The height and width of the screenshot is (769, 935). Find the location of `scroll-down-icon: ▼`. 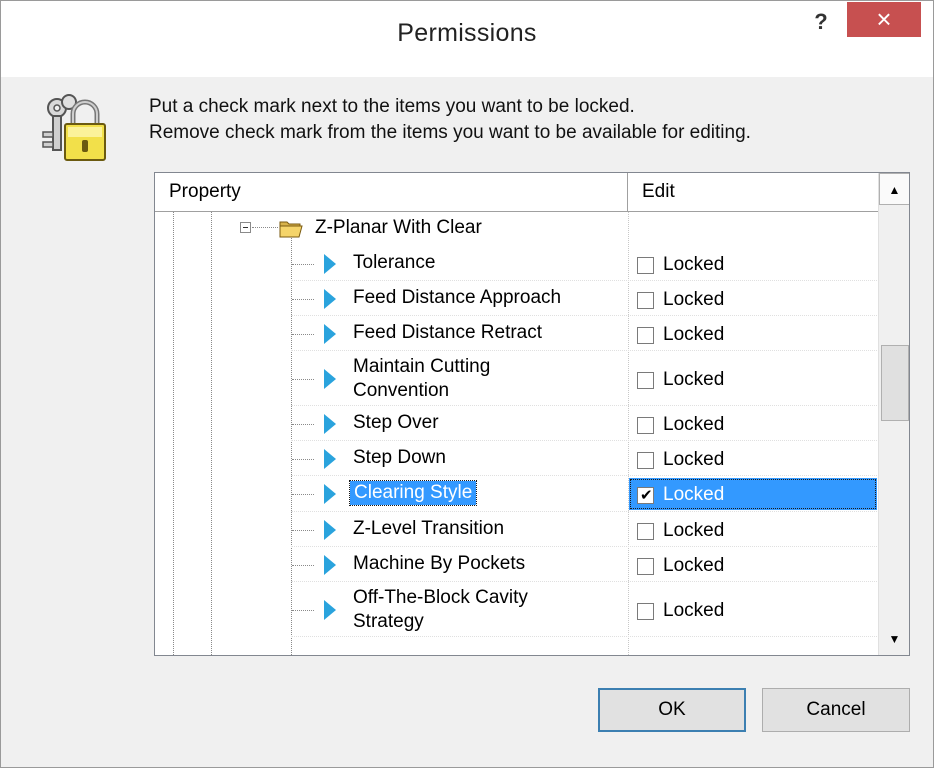

scroll-down-icon: ▼ is located at coordinates (894, 639).